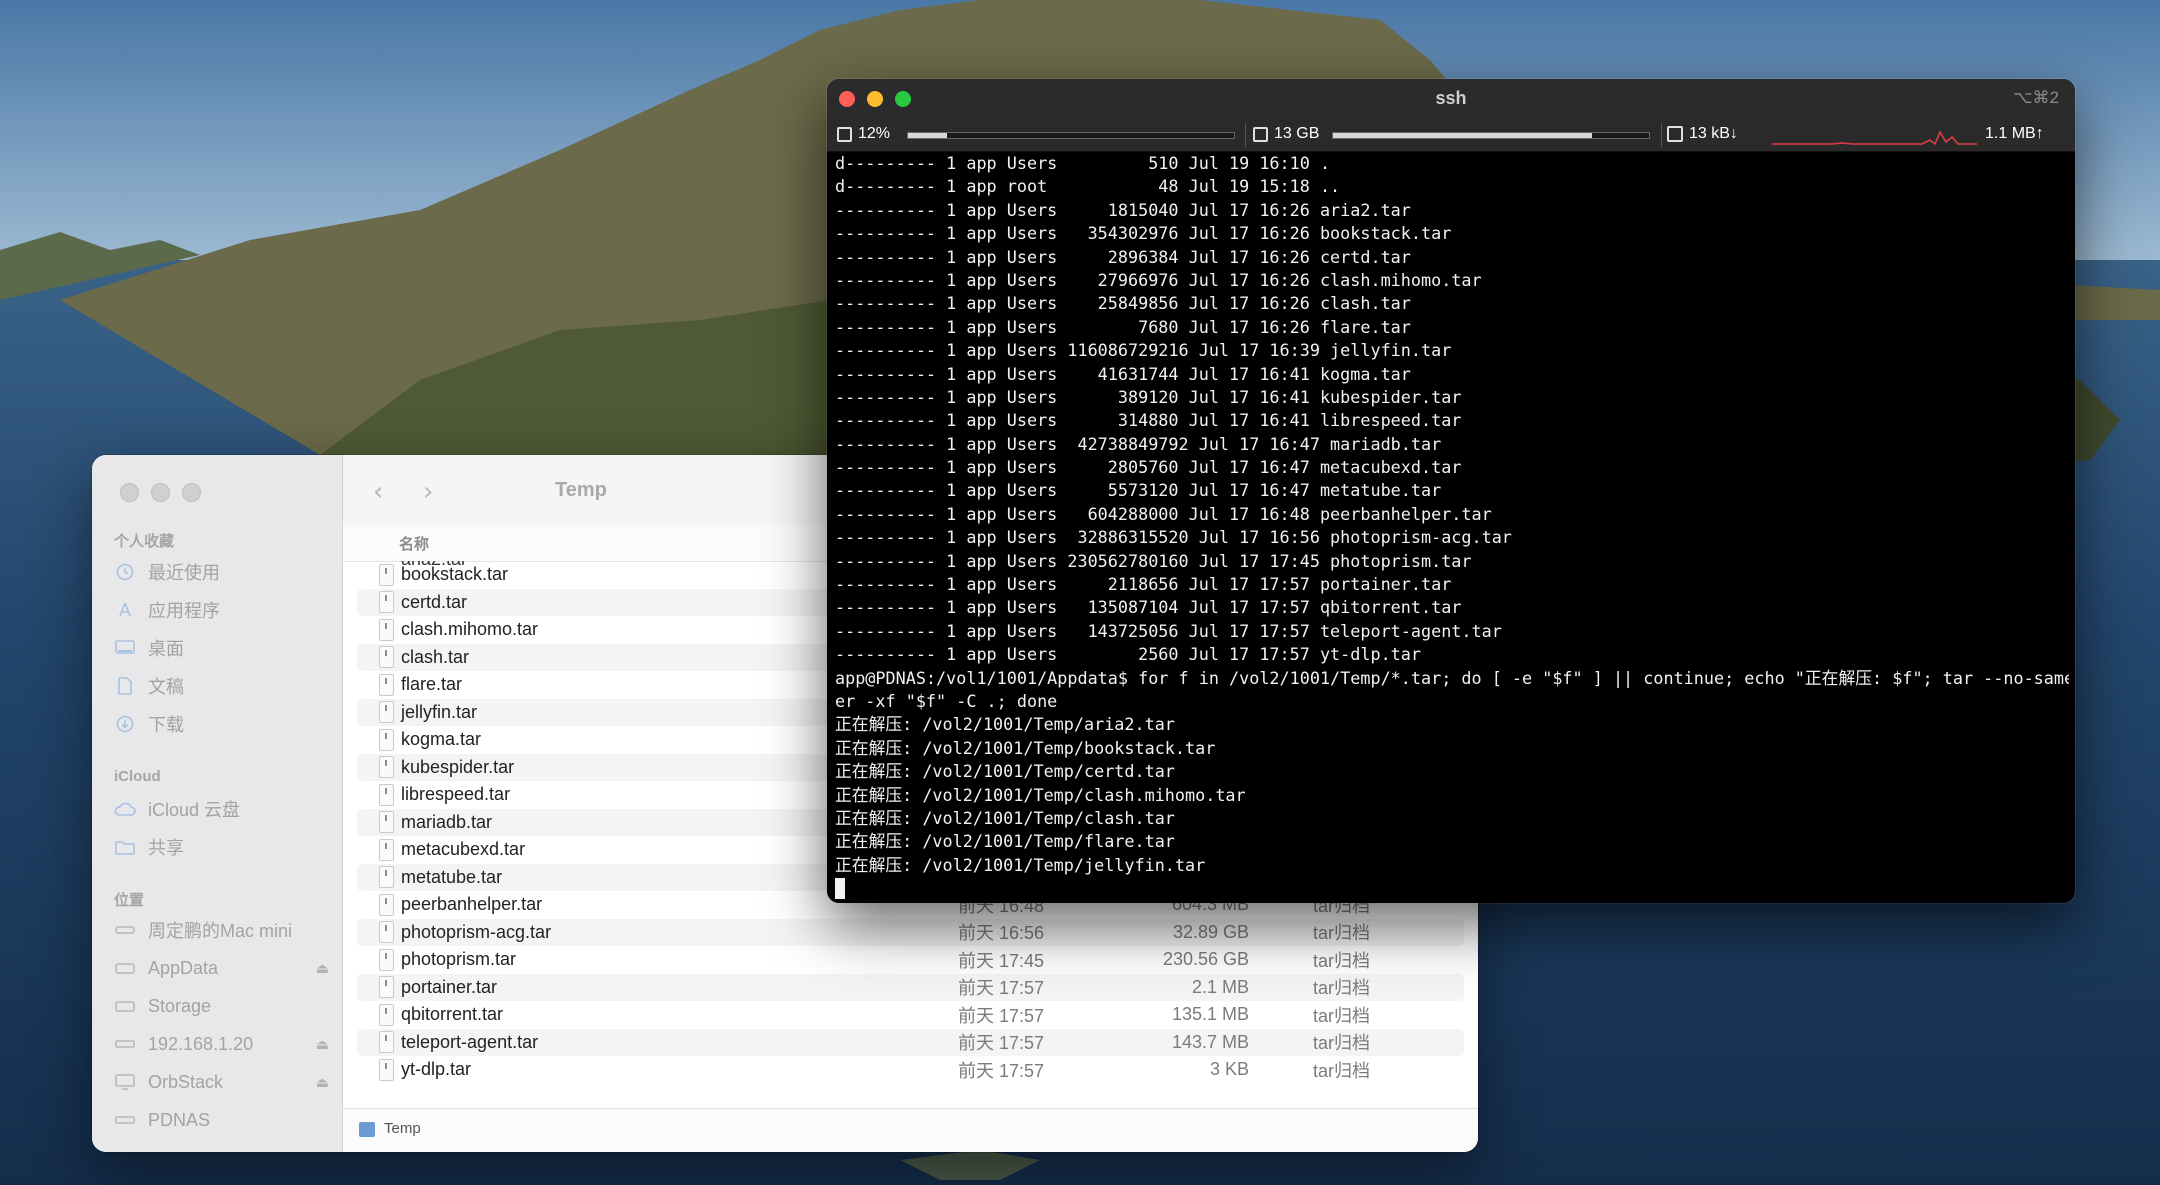 The width and height of the screenshot is (2160, 1185). What do you see at coordinates (378, 492) in the screenshot?
I see `back-icon: ‹` at bounding box center [378, 492].